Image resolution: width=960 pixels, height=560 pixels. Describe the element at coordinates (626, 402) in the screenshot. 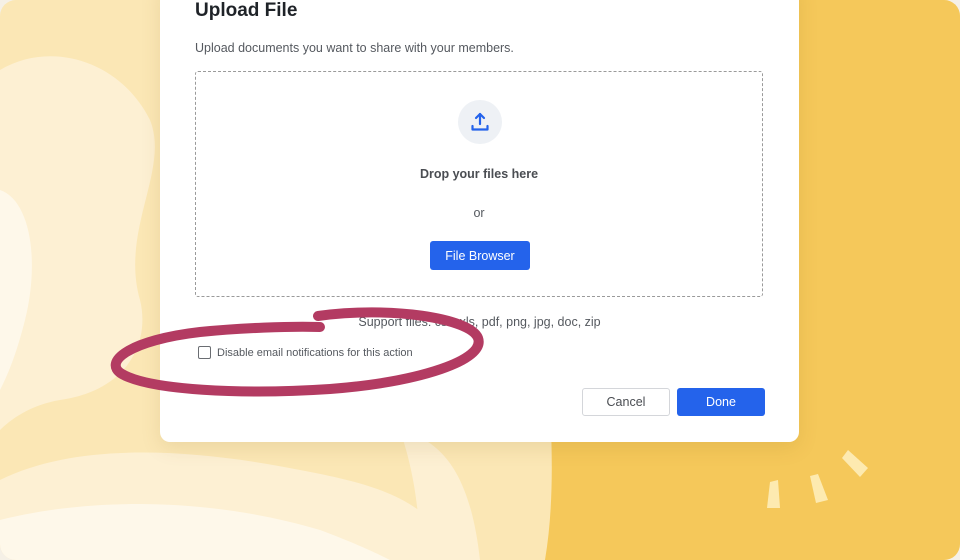

I see `cancel-button: Cancel` at that location.